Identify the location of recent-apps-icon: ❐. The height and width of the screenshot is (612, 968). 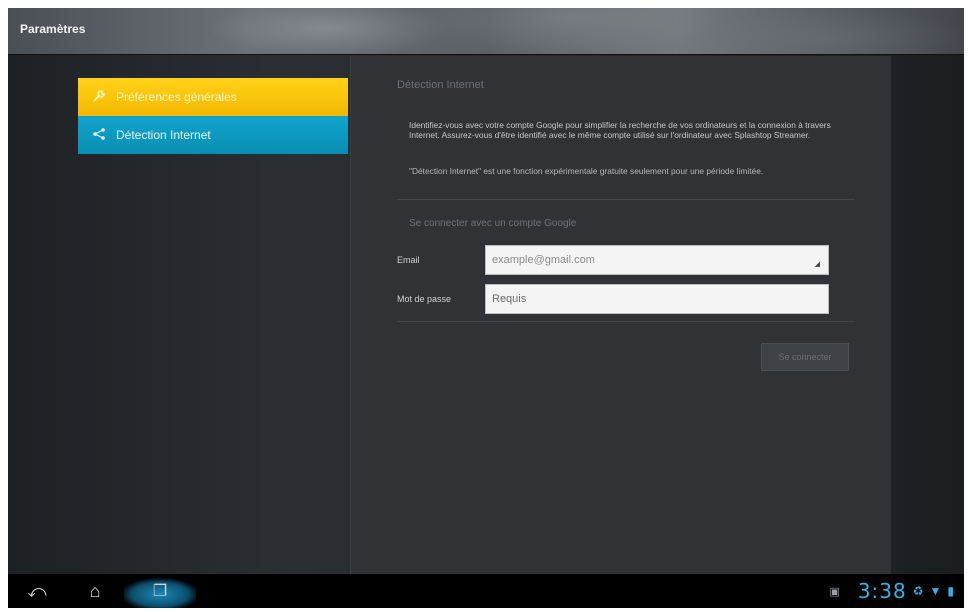
(160, 591).